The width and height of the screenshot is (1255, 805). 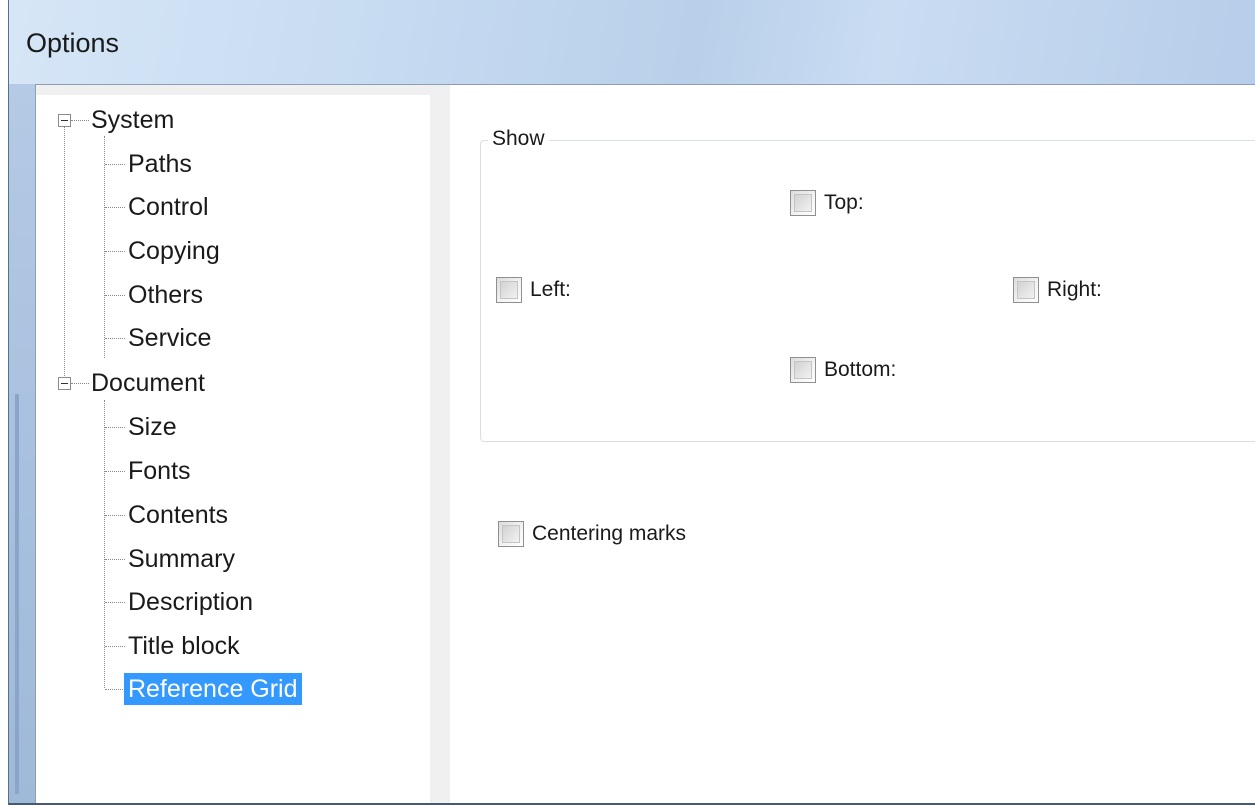 What do you see at coordinates (550, 290) in the screenshot?
I see `left-checkbox-label: Left:` at bounding box center [550, 290].